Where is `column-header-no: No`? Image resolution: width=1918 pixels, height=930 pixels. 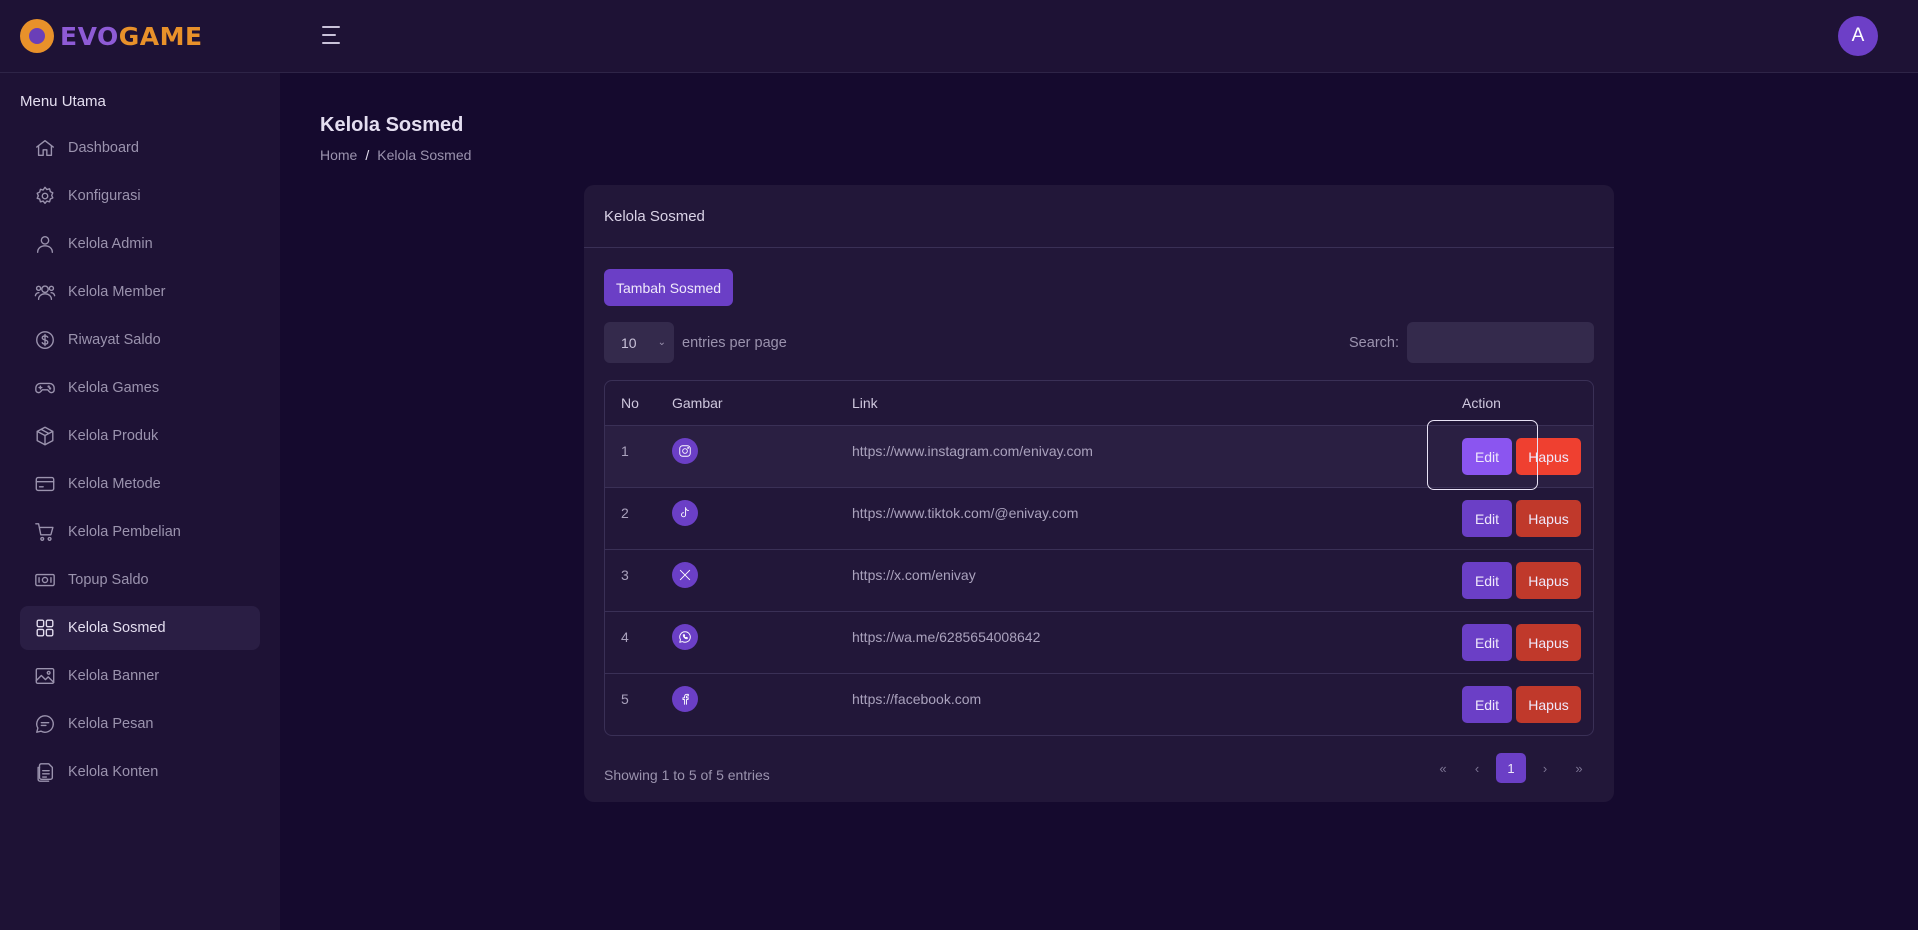 column-header-no: No is located at coordinates (638, 403).